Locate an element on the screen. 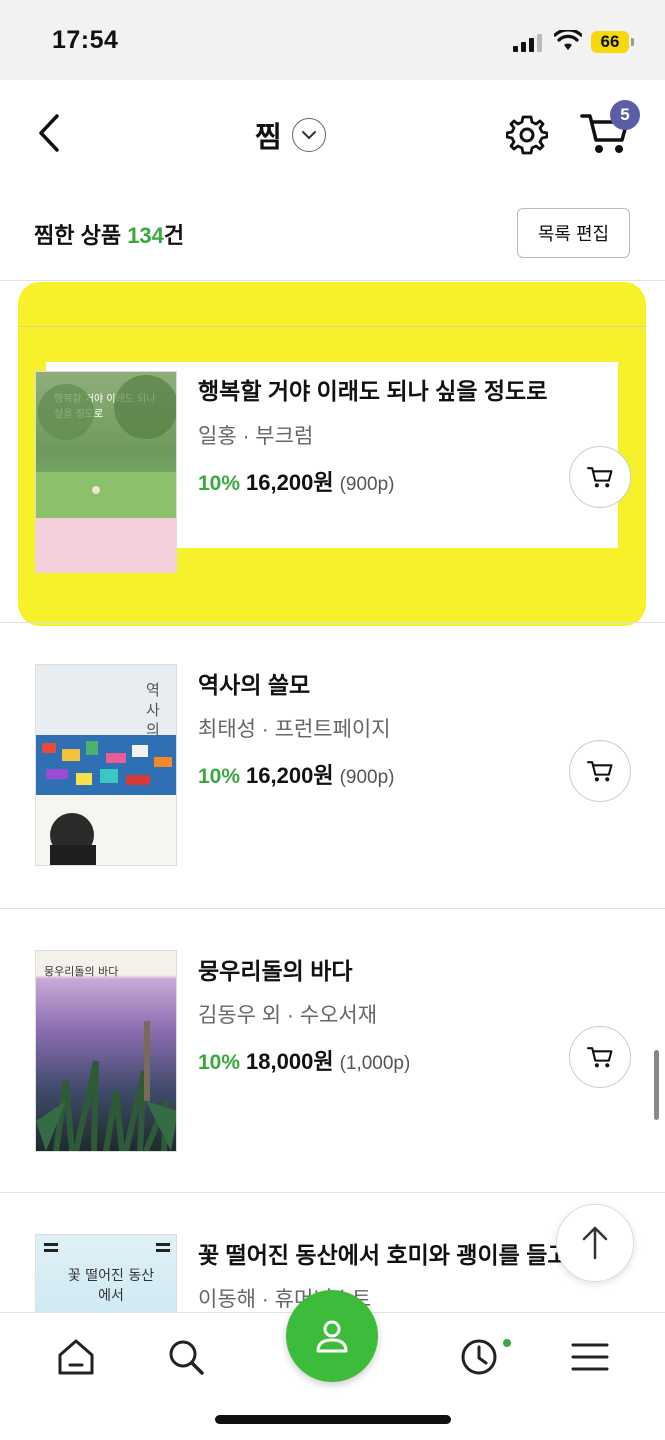 Image resolution: width=665 pixels, height=1440 pixels. item-author-publisher: 최태성 · 프런트페이지 is located at coordinates (294, 729).